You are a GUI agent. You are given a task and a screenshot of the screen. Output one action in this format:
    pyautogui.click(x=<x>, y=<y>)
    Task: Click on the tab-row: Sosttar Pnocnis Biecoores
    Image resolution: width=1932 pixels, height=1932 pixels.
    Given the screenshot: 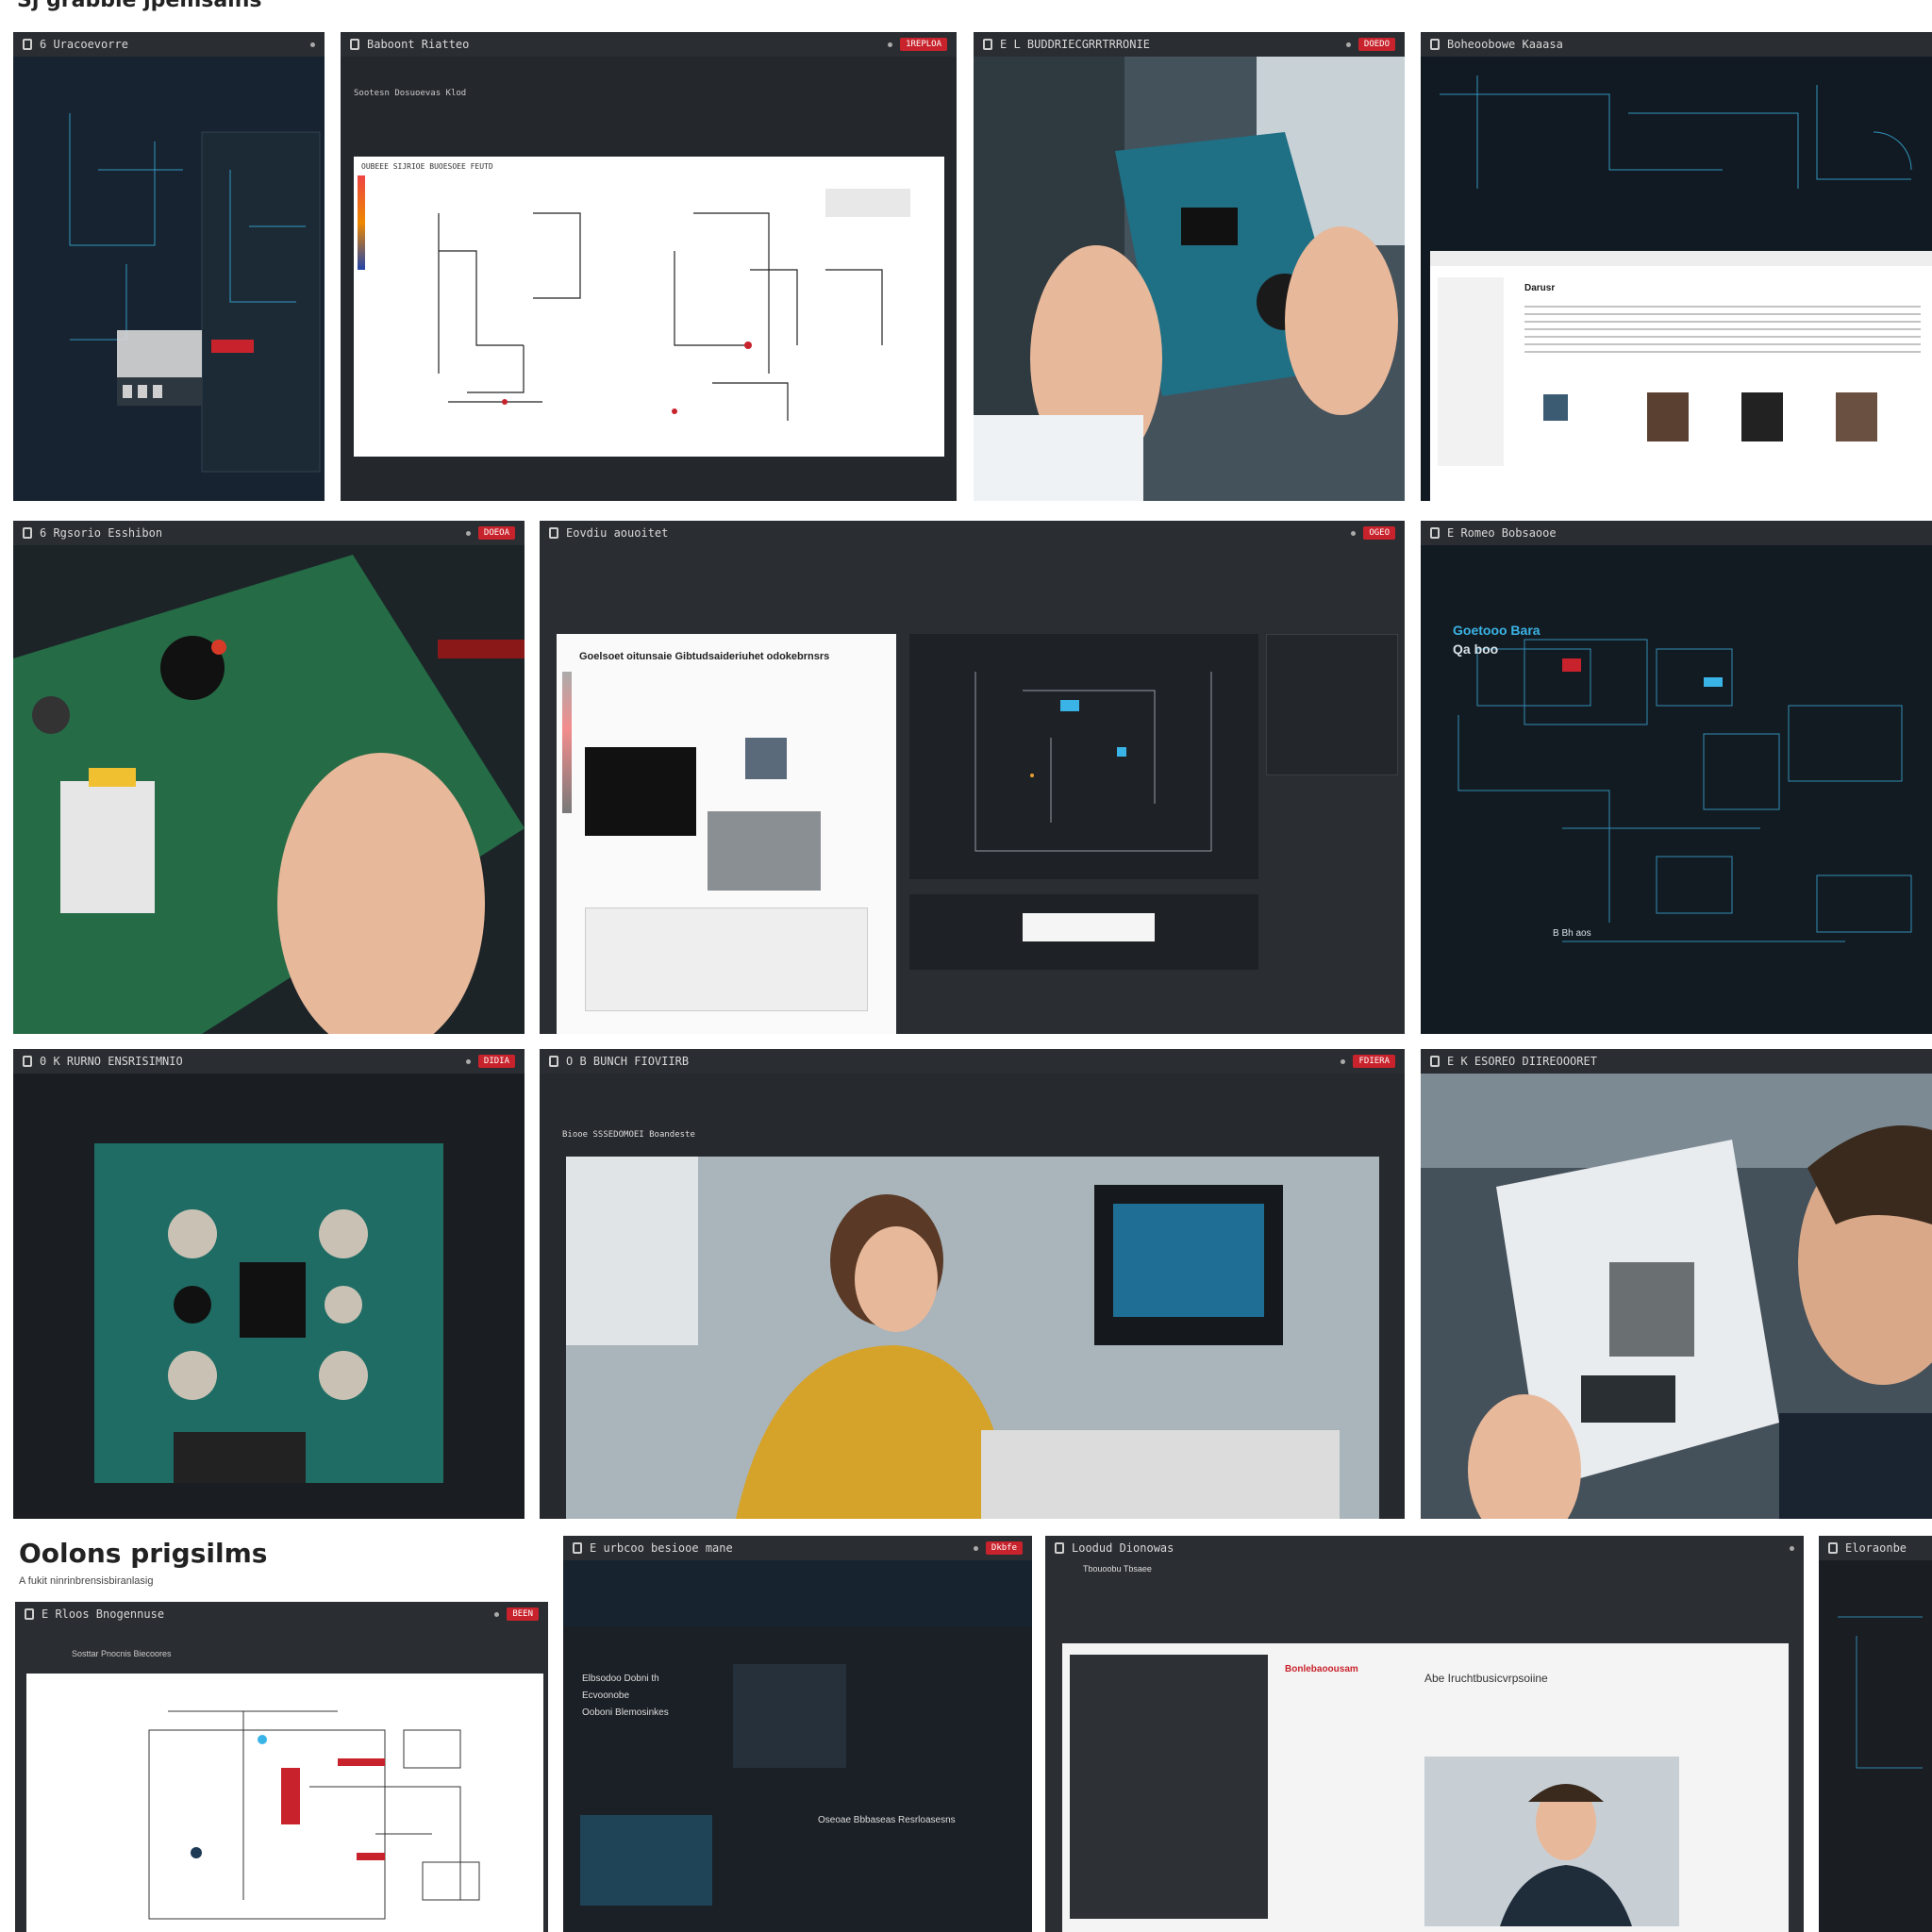 What is the action you would take?
    pyautogui.click(x=122, y=1653)
    